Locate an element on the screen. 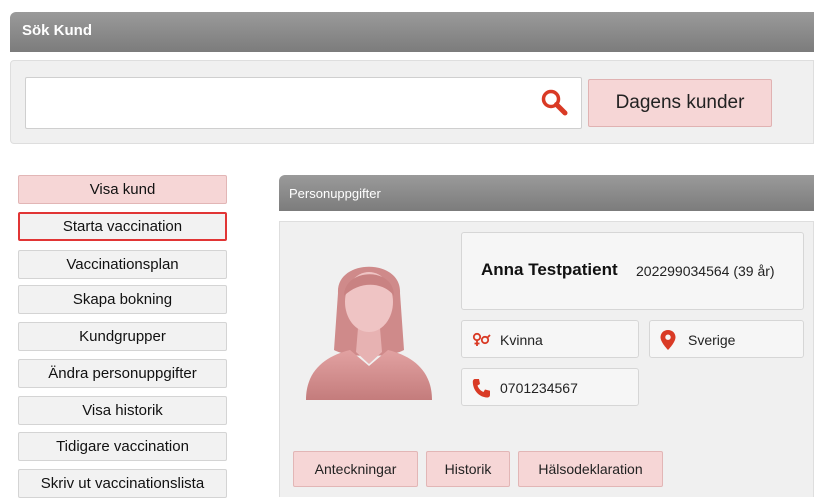  menu-previous-vaccination-button: Tidigare vaccination is located at coordinates (122, 446).